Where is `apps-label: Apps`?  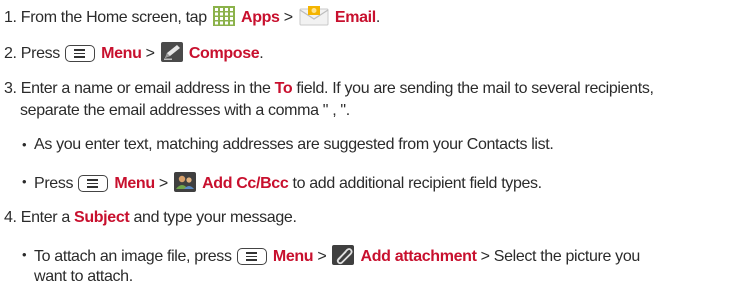
apps-label: Apps is located at coordinates (260, 17).